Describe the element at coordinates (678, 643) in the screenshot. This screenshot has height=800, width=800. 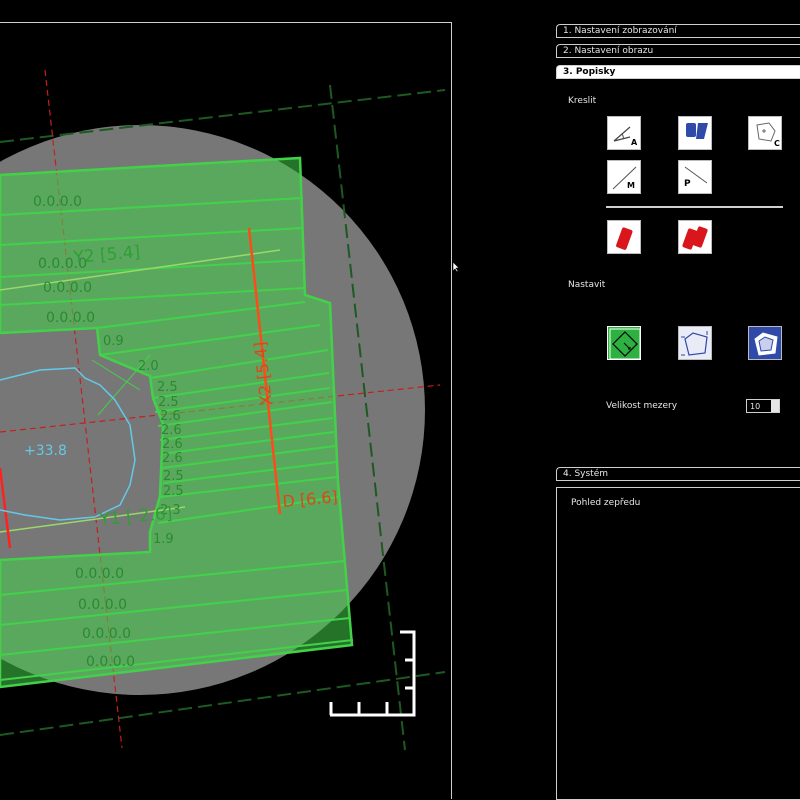
I see `system-section: Pohled zepředu` at that location.